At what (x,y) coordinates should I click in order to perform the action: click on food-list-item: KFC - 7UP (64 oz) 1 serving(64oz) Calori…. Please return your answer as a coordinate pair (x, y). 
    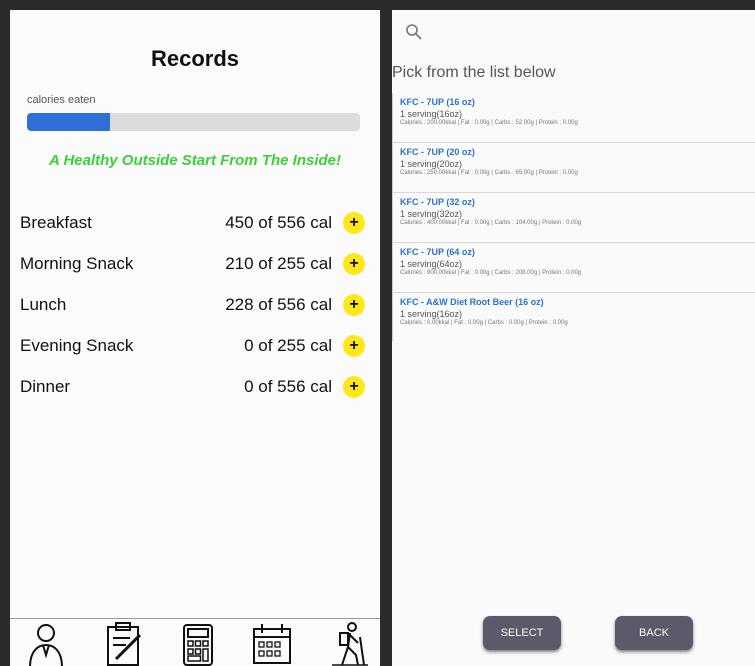
    Looking at the image, I should click on (574, 268).